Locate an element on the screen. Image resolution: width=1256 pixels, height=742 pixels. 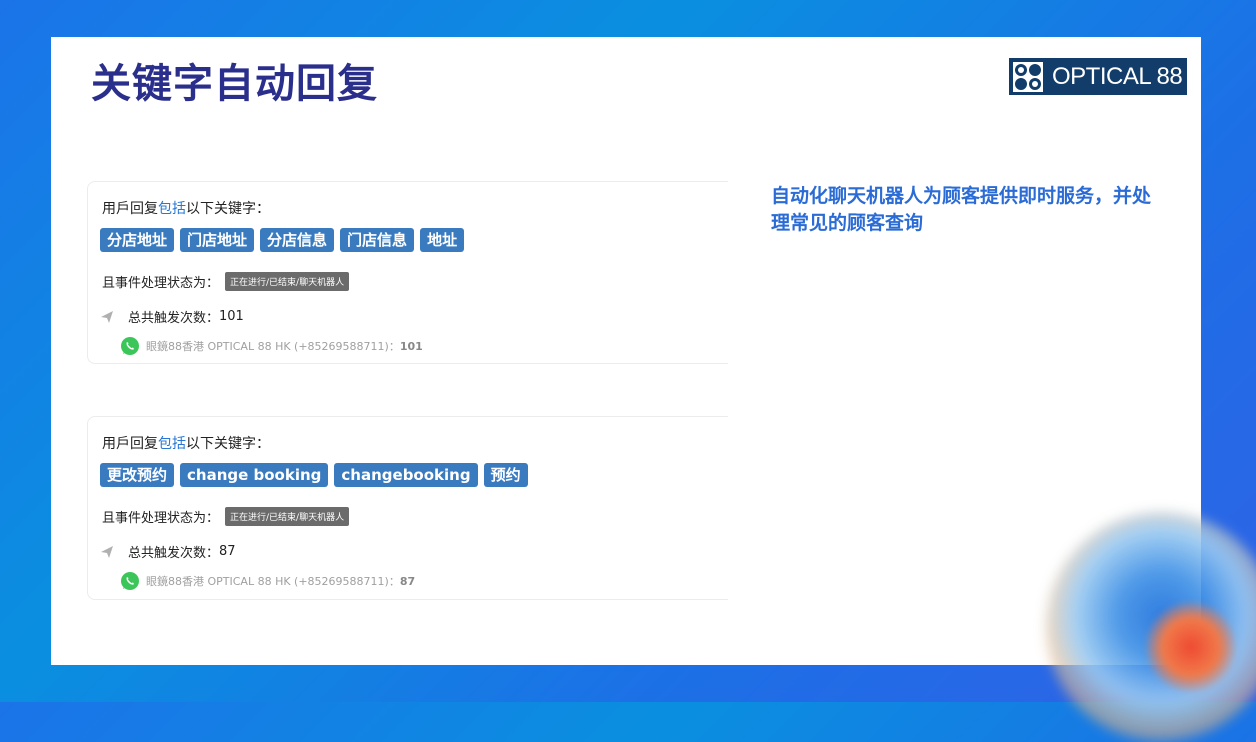
trigger-count: 总共触发次数： 101 is located at coordinates (172, 316).